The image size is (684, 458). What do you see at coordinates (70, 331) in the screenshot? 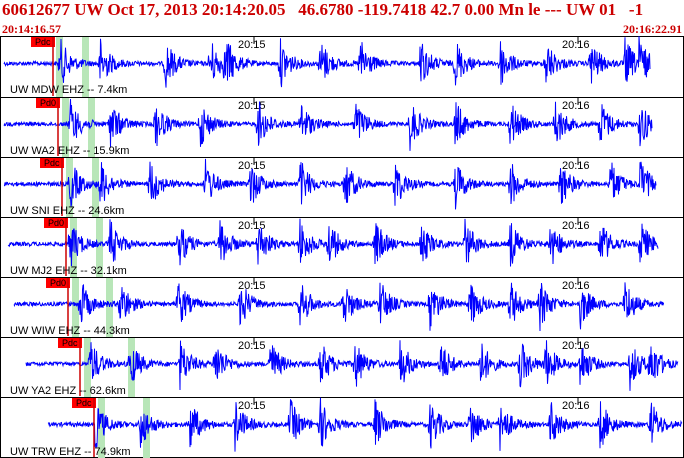
I see `station-label: UW WIW EHZ -- 44.3km` at bounding box center [70, 331].